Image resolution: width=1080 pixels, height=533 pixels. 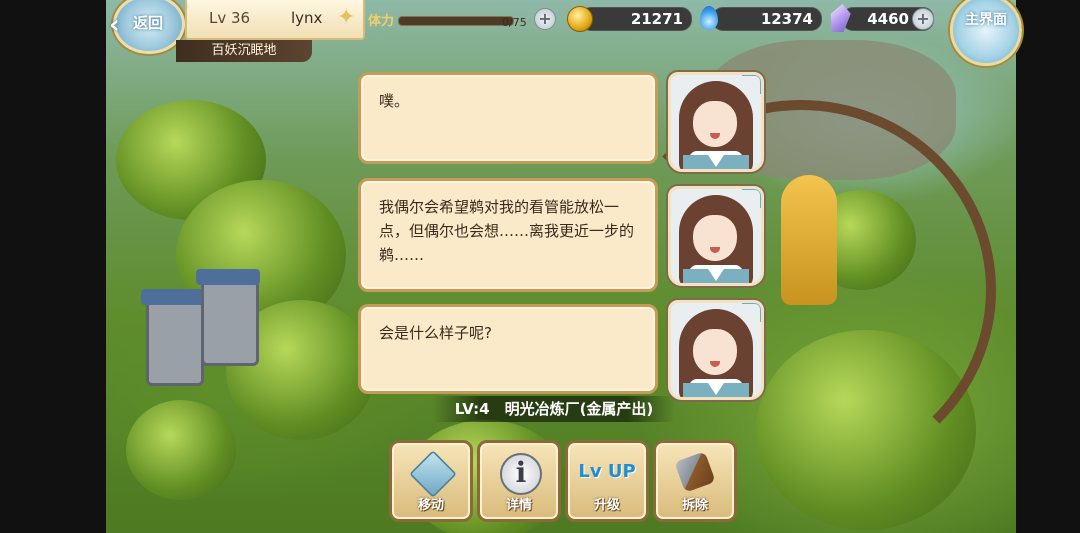 I want to click on upgrade-button-label: 升级, so click(x=606, y=505).